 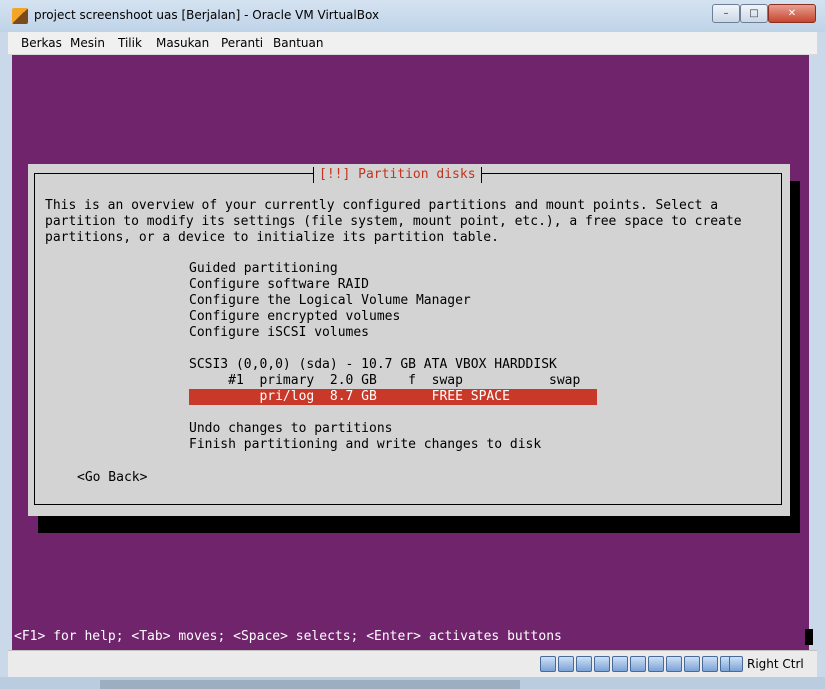 What do you see at coordinates (736, 664) in the screenshot?
I see `keyboard-capture-icon` at bounding box center [736, 664].